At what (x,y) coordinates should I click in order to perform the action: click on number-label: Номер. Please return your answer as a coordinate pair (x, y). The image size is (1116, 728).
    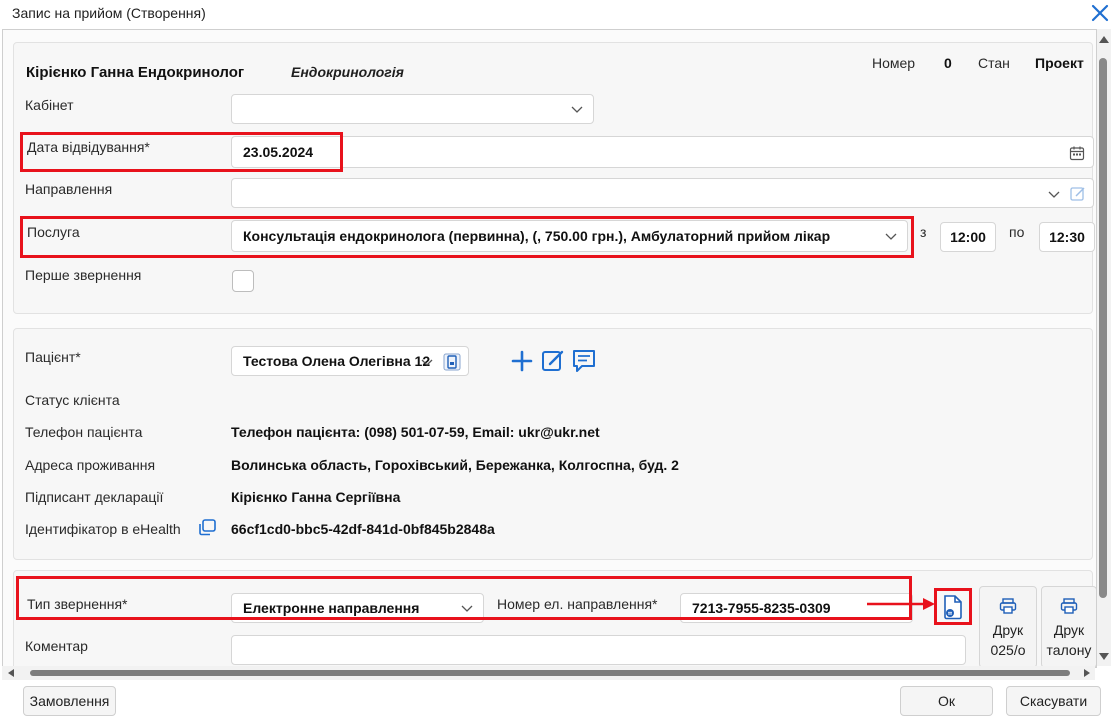
    Looking at the image, I should click on (894, 63).